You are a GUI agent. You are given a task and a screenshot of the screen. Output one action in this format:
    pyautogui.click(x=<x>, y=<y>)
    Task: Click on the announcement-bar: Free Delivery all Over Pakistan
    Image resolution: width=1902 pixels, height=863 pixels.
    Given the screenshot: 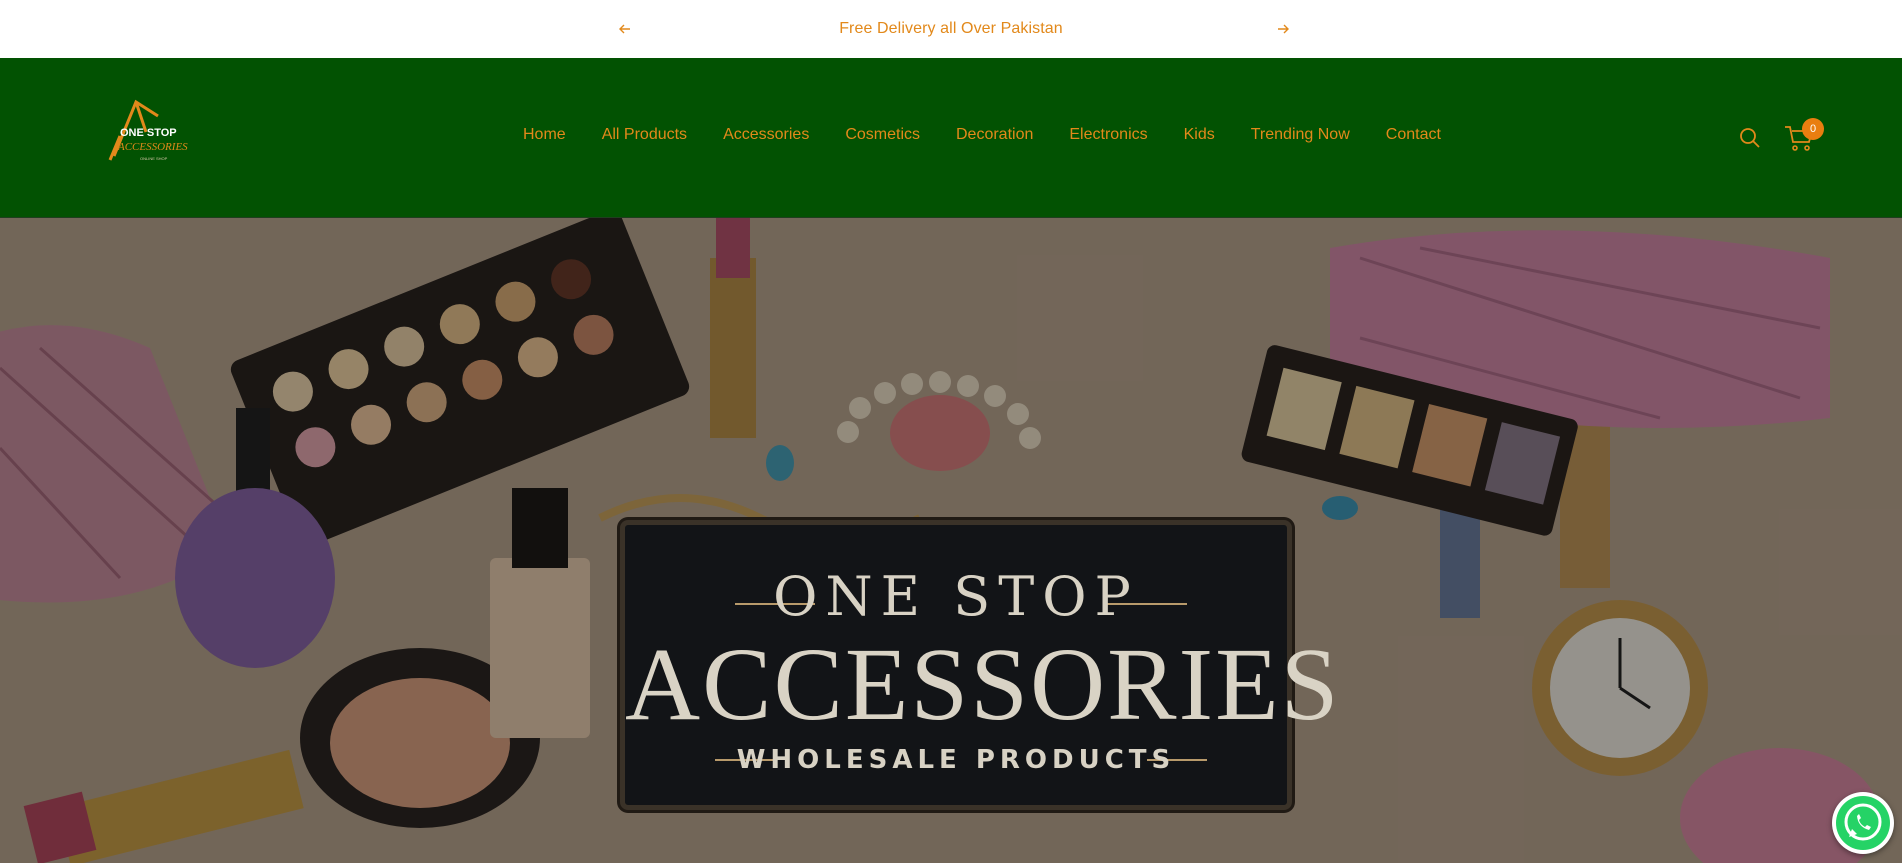 What is the action you would take?
    pyautogui.click(x=951, y=29)
    